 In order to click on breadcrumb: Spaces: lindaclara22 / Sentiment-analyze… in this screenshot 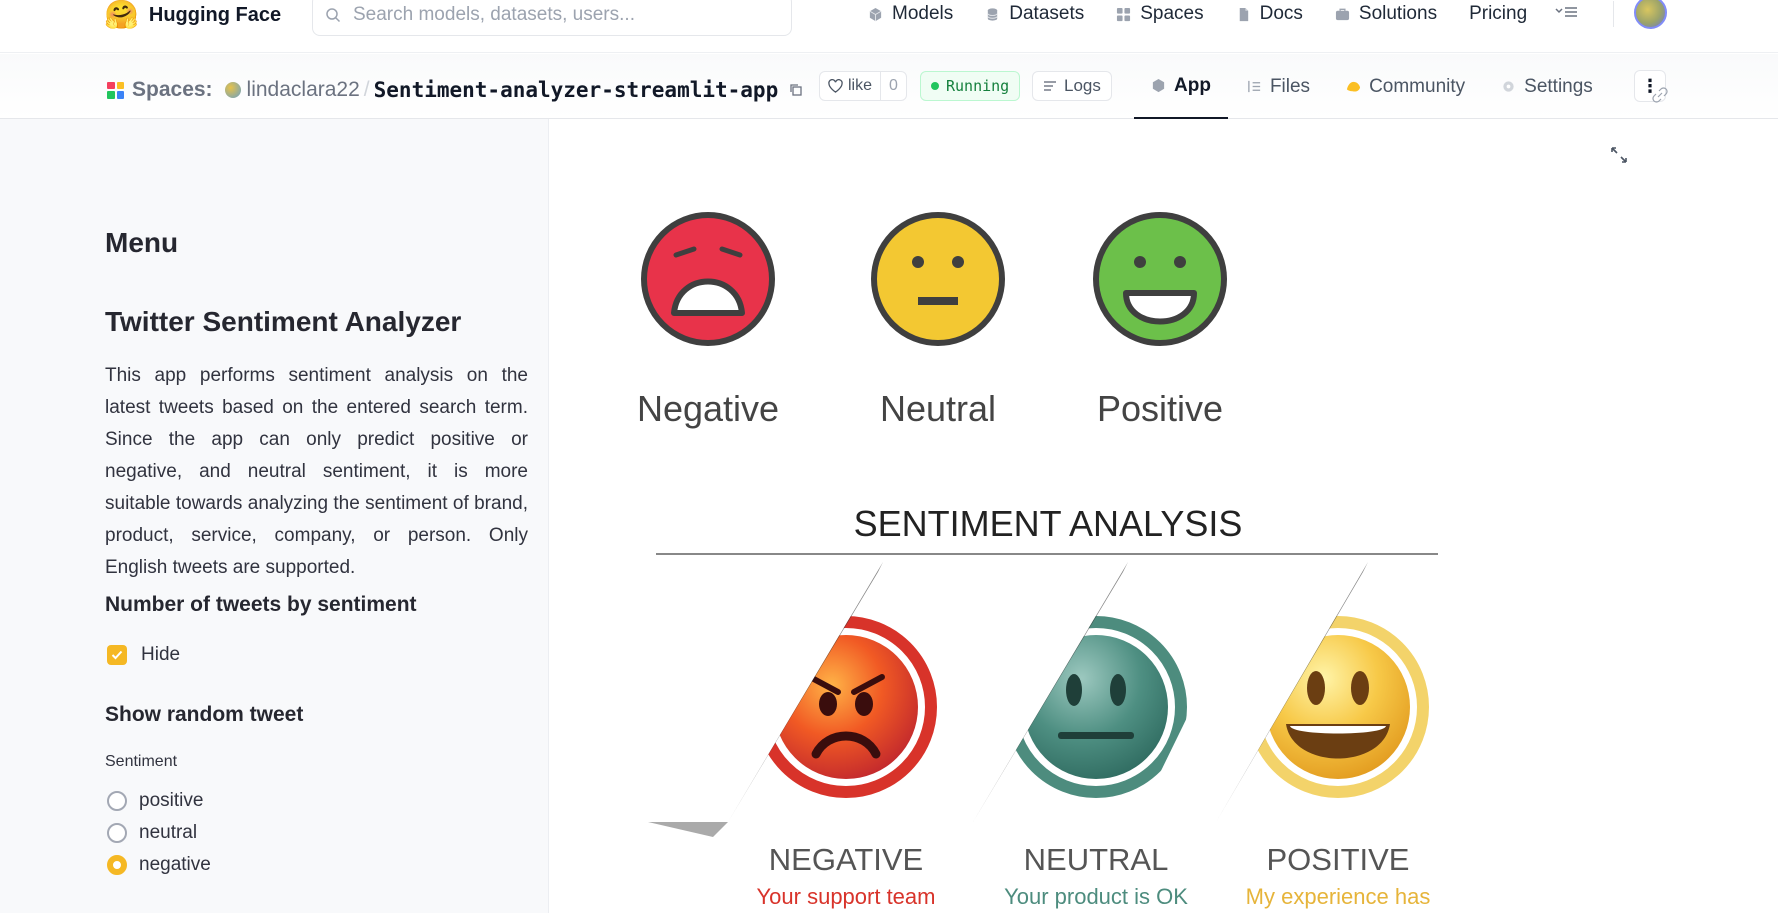, I will do `click(455, 90)`.